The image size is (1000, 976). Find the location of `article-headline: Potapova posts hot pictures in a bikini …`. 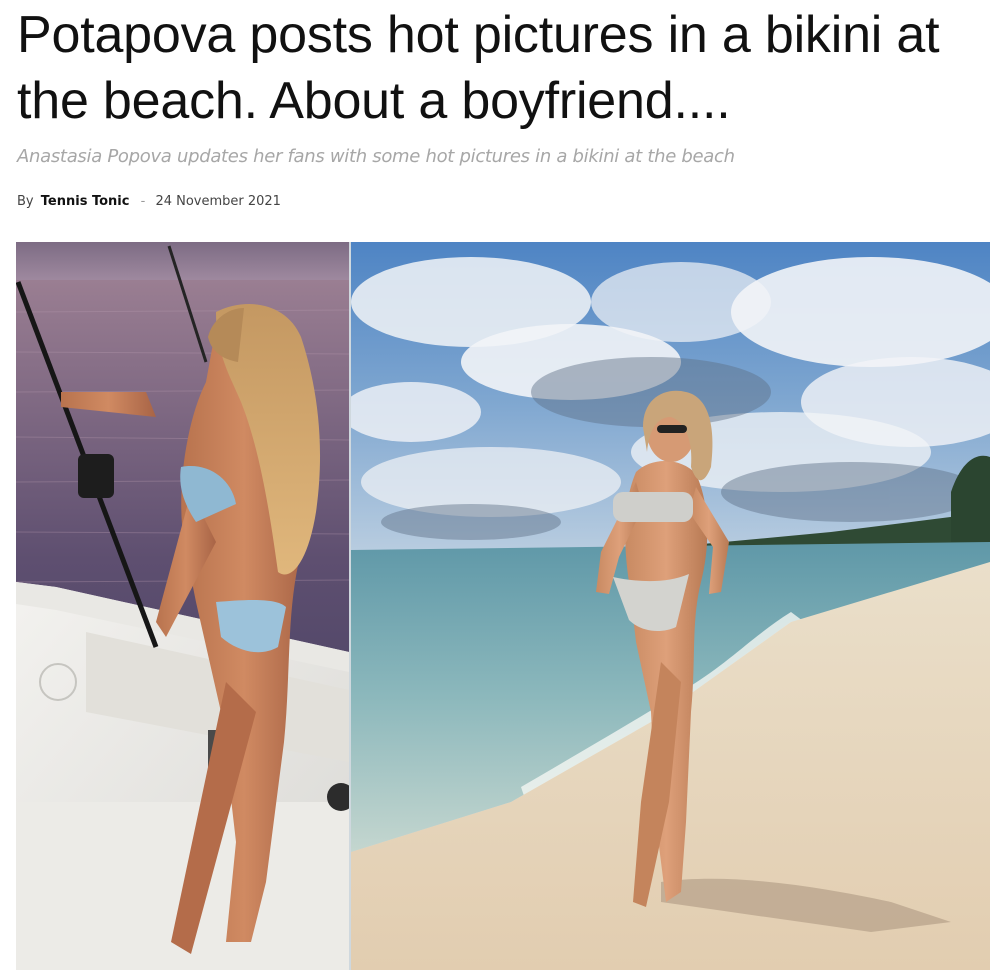

article-headline: Potapova posts hot pictures in a bikini … is located at coordinates (478, 68).